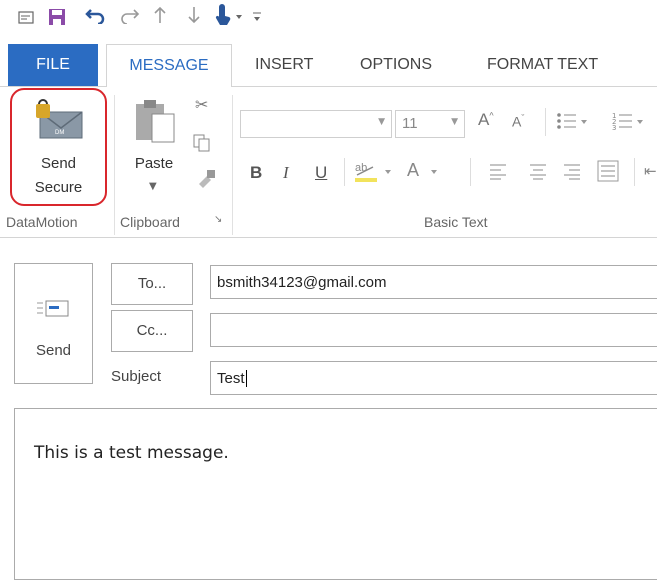  Describe the element at coordinates (131, 453) in the screenshot. I see `message-body-text: This is a test message.` at that location.